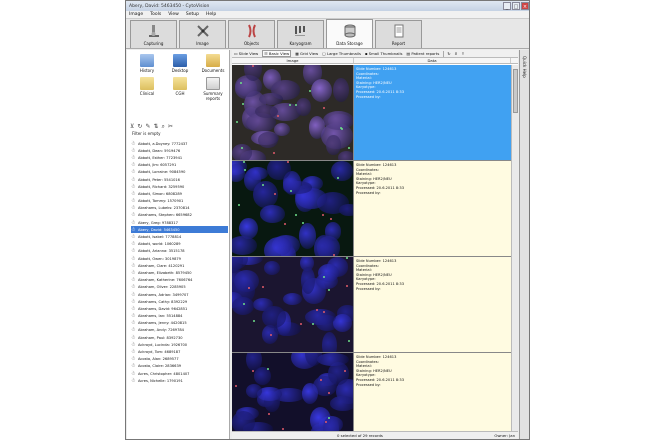 Image resolution: width=660 pixels, height=440 pixels. Describe the element at coordinates (179, 215) in the screenshot. I see `patient-list-item: ☃ Abrahams, Stephen: 6659682` at that location.